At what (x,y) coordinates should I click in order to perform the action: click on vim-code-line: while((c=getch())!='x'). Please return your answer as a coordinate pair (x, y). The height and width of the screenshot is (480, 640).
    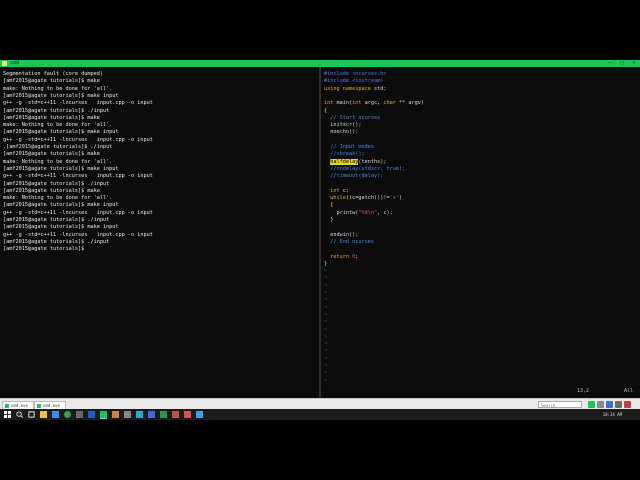
    Looking at the image, I should click on (363, 198).